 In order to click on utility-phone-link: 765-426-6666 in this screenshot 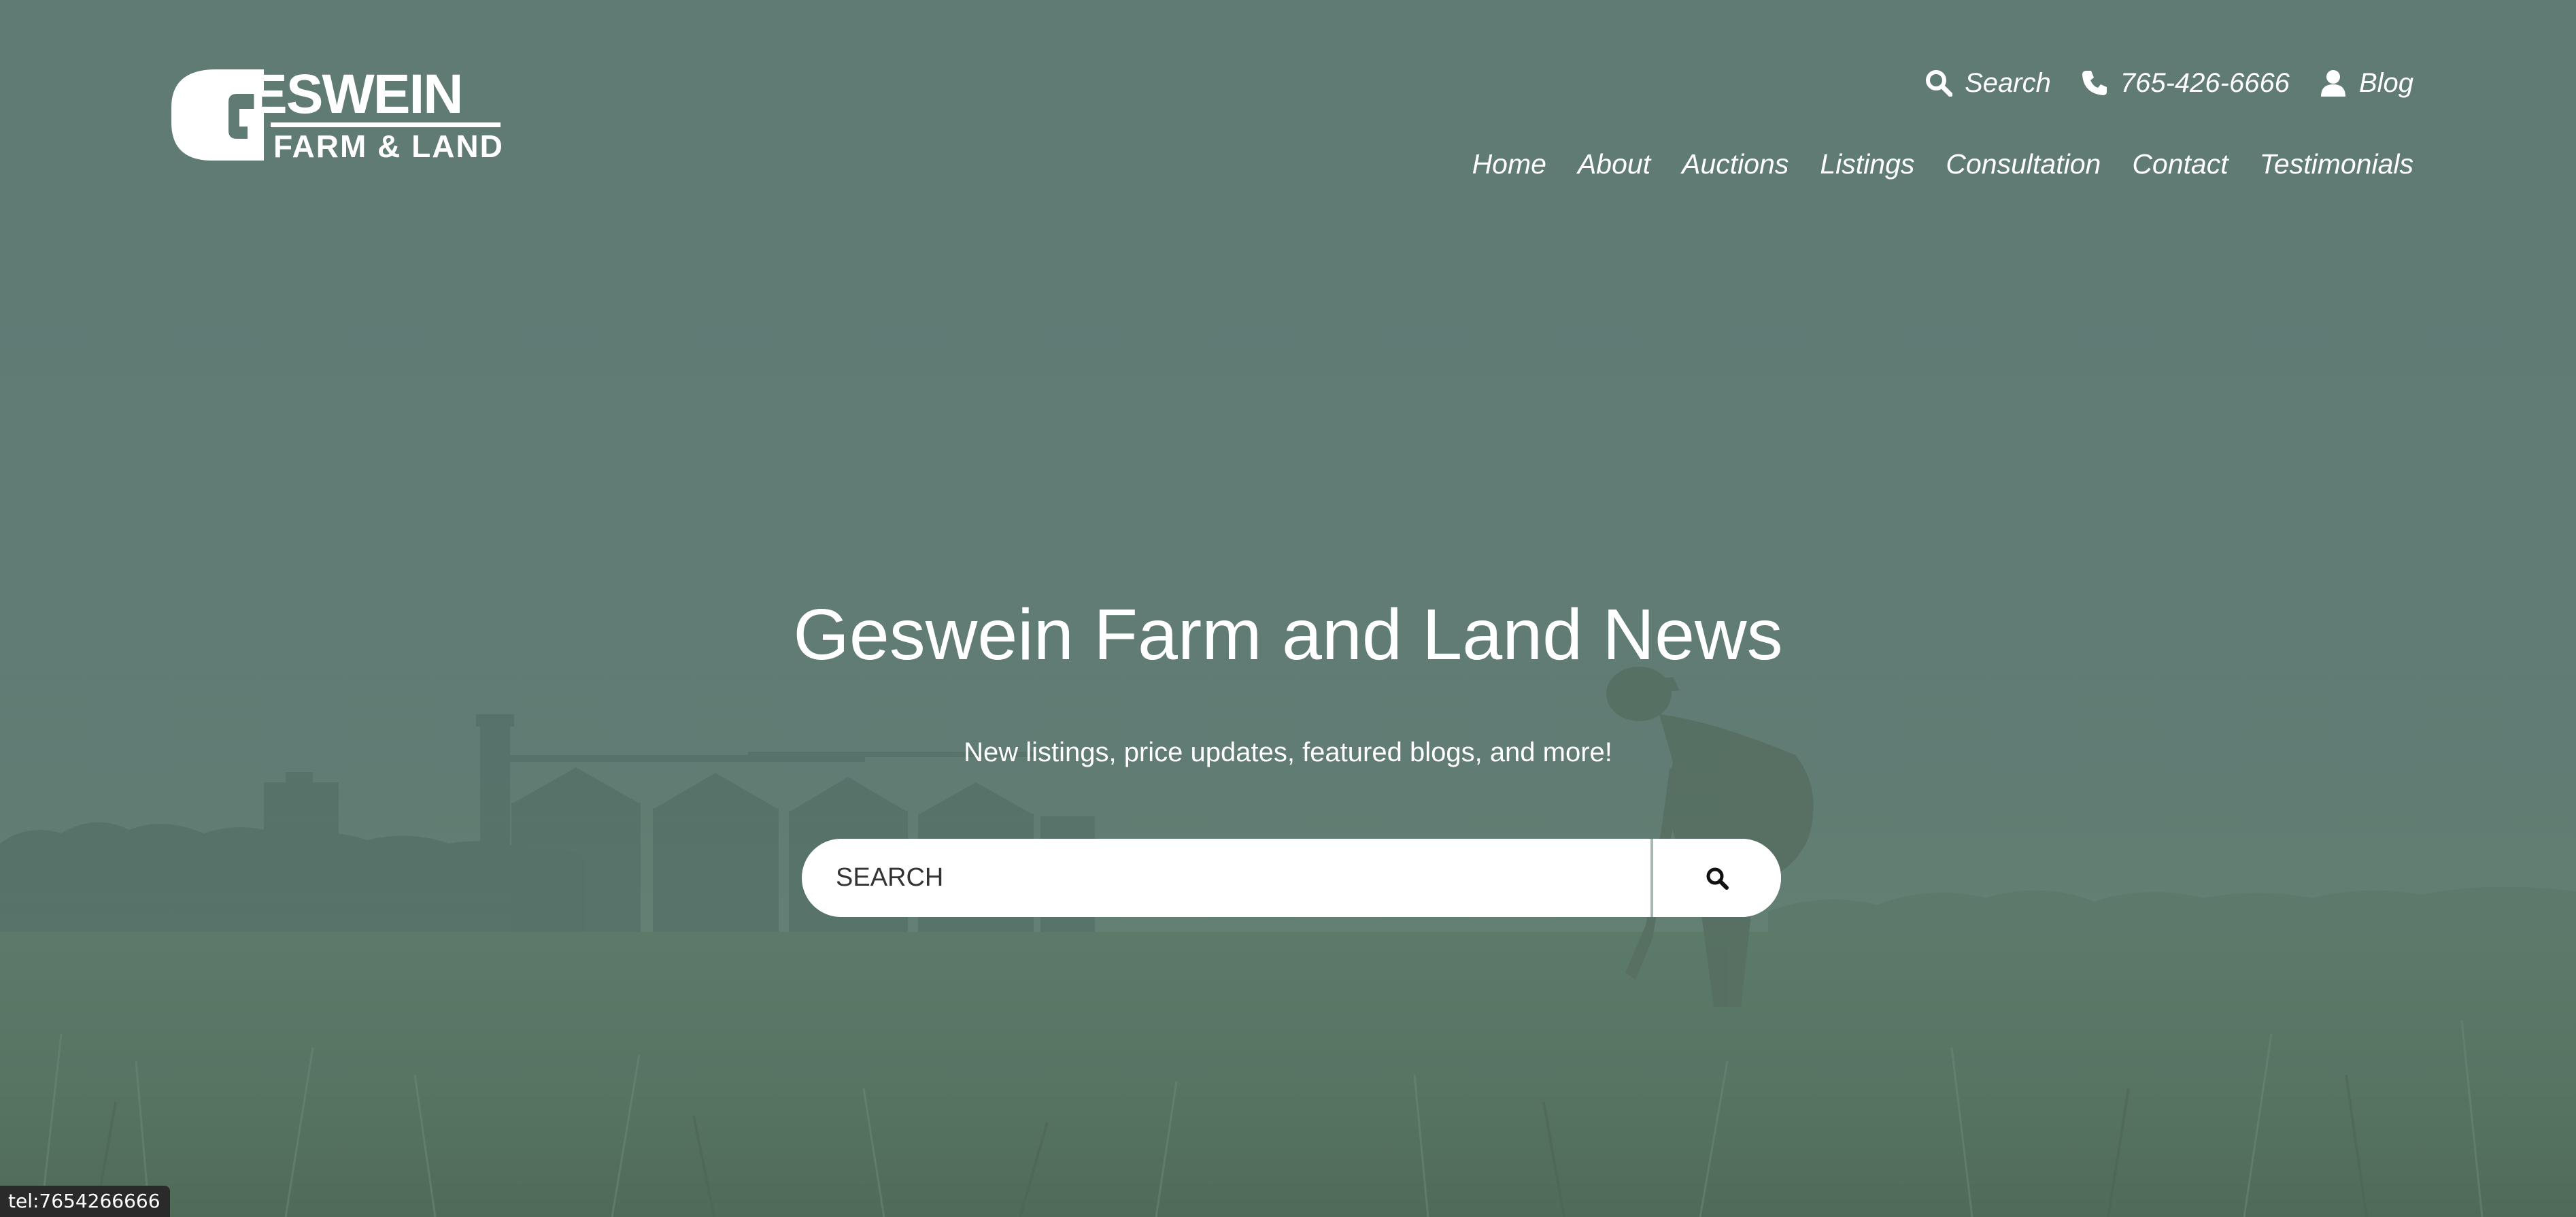, I will do `click(2185, 83)`.